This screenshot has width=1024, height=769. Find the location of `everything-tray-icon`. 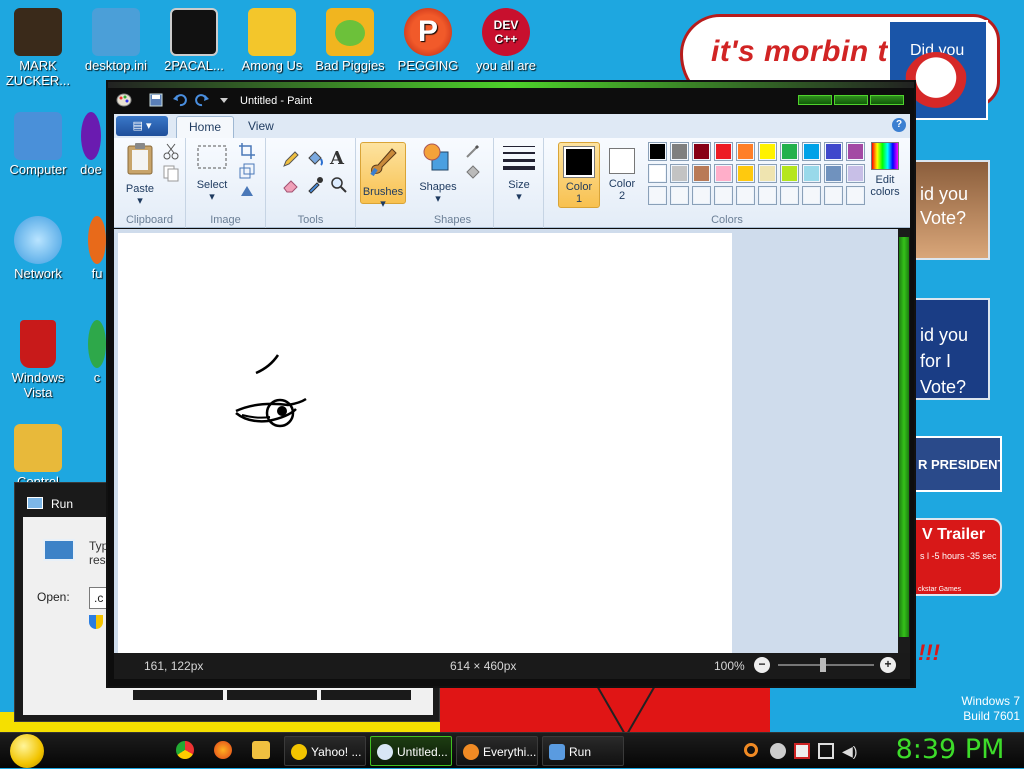

everything-tray-icon is located at coordinates (751, 750).